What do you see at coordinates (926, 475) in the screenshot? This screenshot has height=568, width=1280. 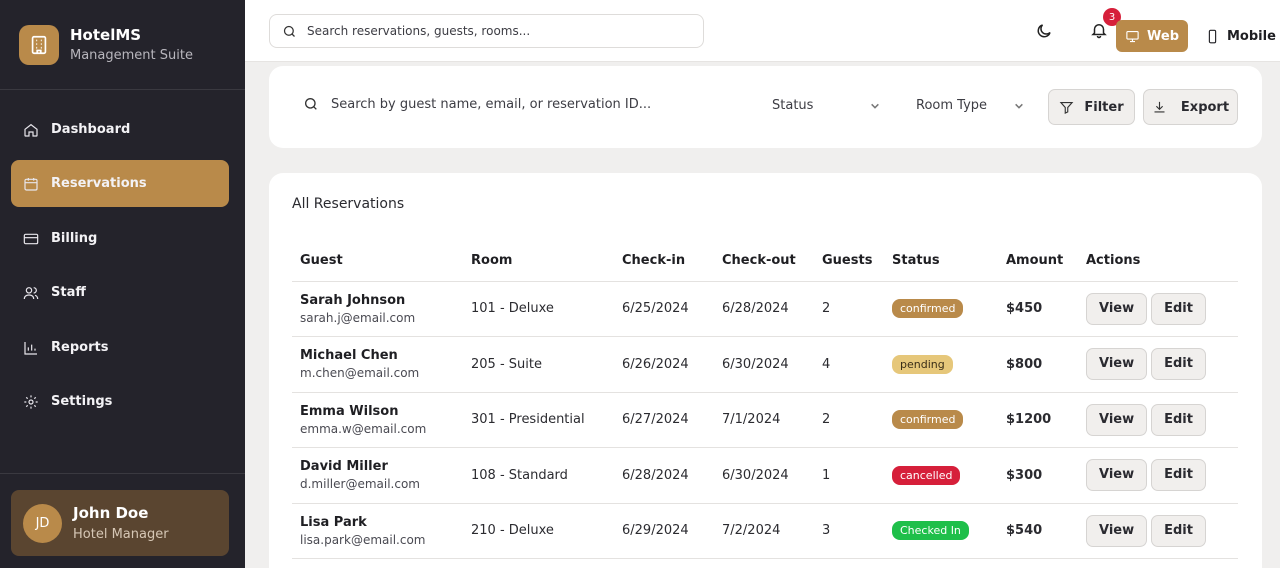 I see `status-badge: cancelled` at bounding box center [926, 475].